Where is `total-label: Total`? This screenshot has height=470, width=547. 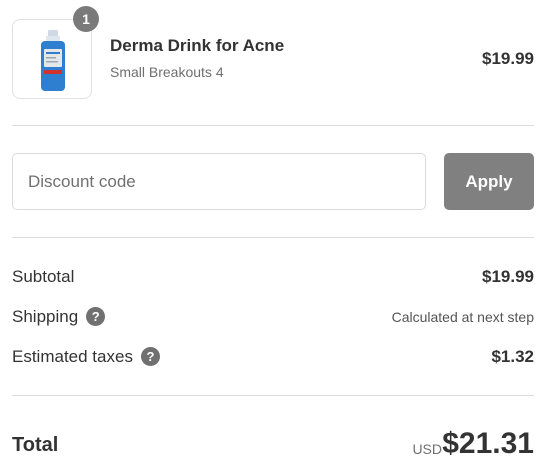
total-label: Total is located at coordinates (35, 445).